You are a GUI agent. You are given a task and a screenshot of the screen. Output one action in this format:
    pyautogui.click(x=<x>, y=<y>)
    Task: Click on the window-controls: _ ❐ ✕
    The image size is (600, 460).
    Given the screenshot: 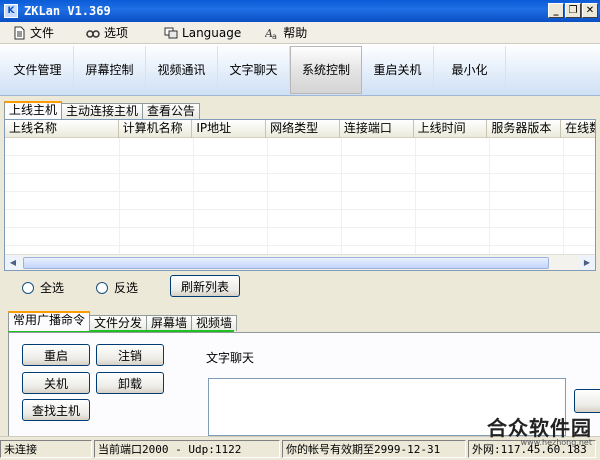 What is the action you would take?
    pyautogui.click(x=573, y=10)
    